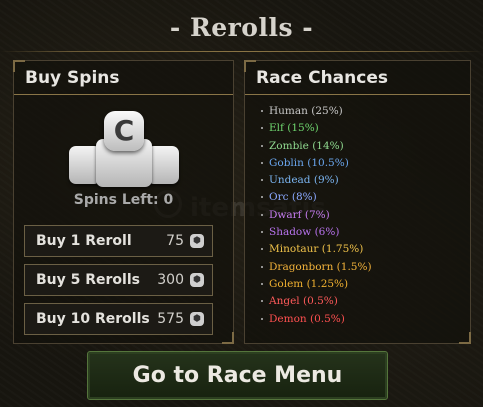 This screenshot has height=407, width=483. I want to click on race-item: Goblin (10.5%), so click(357, 163).